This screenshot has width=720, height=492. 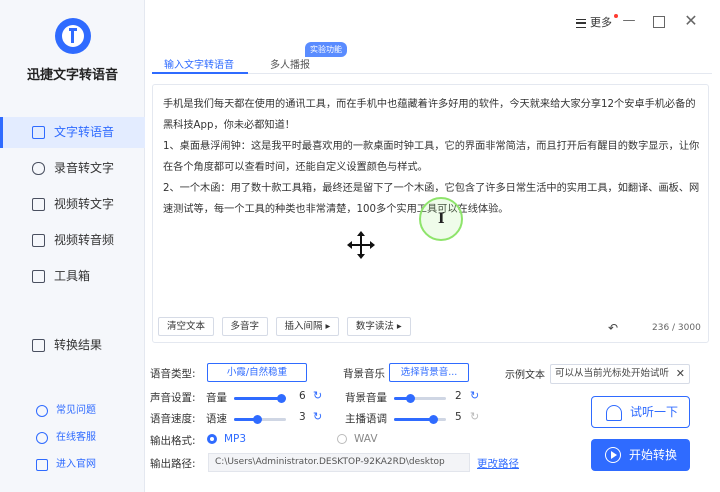 What do you see at coordinates (290, 63) in the screenshot?
I see `tab-multi-speaker: 多人播报` at bounding box center [290, 63].